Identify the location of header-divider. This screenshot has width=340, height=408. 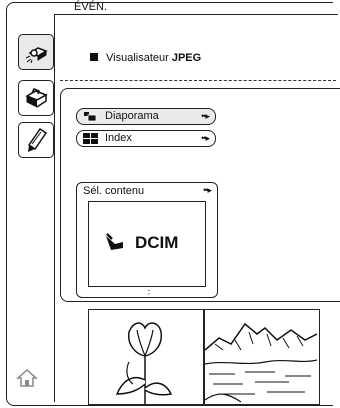
(196, 14).